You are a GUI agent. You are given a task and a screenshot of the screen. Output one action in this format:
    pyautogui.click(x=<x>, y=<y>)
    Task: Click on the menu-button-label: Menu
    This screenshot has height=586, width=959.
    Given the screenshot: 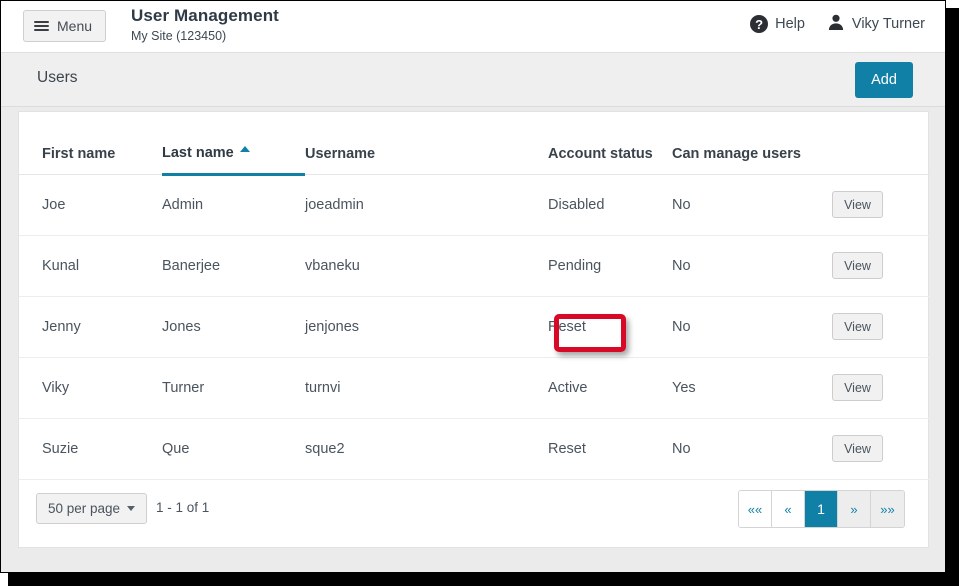 What is the action you would take?
    pyautogui.click(x=75, y=26)
    